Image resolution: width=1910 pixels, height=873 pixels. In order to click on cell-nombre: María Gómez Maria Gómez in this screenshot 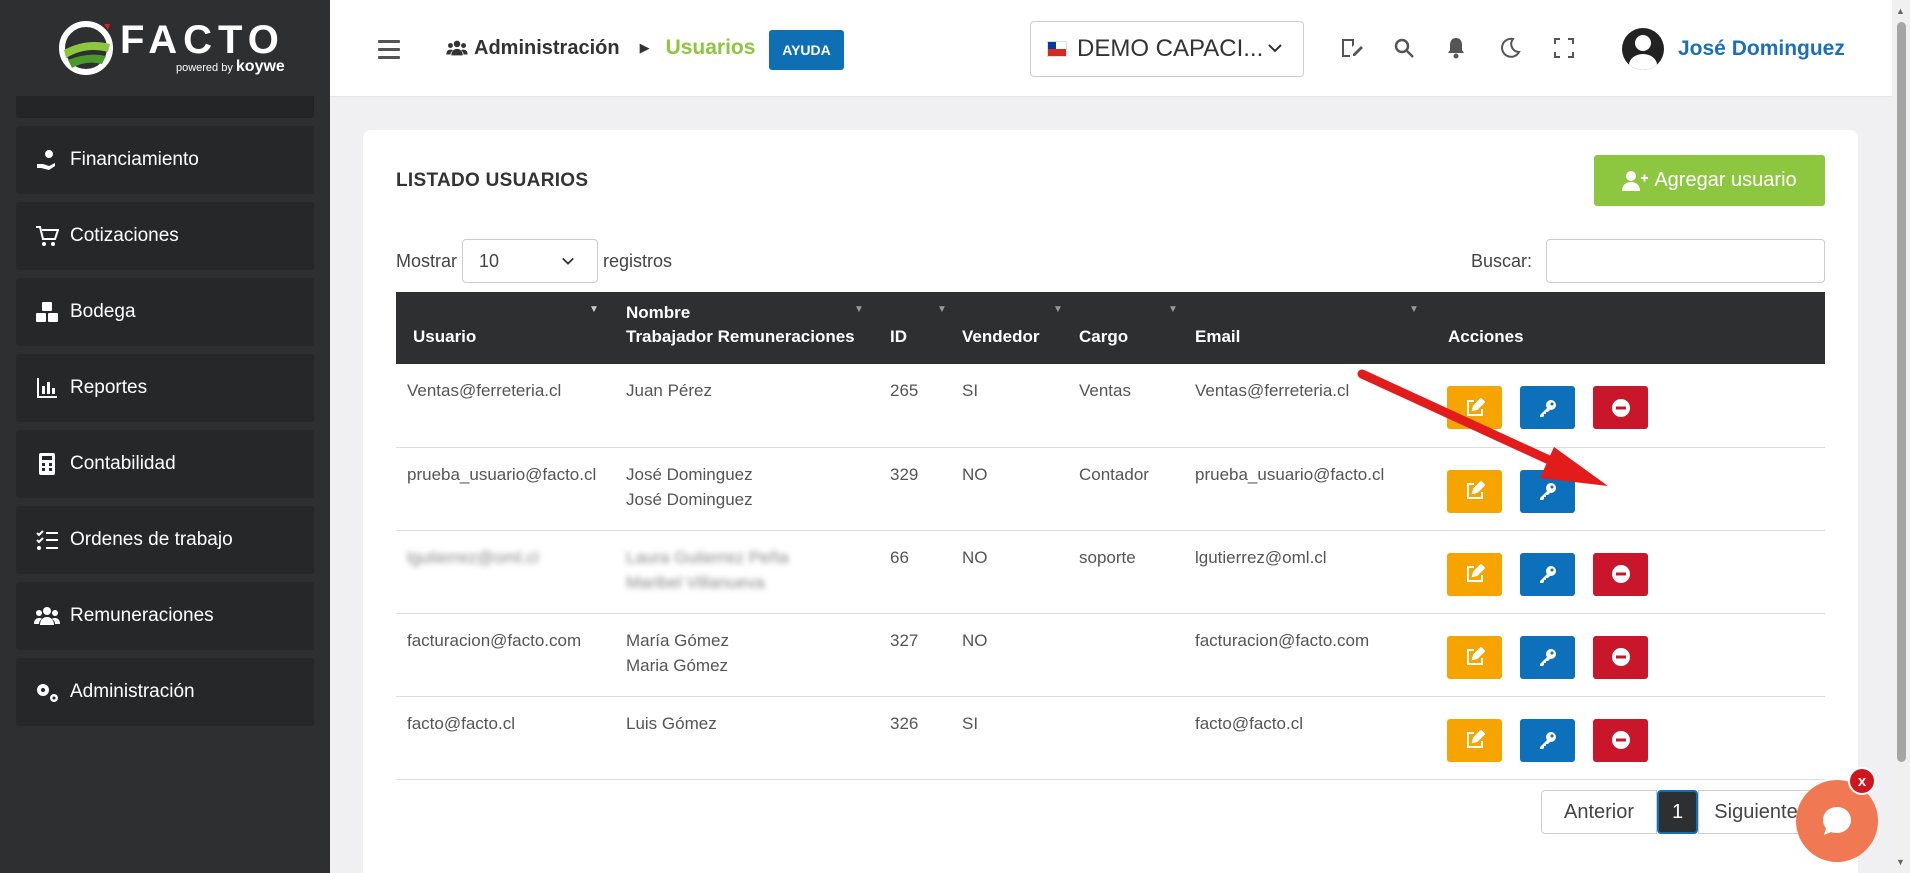, I will do `click(741, 654)`.